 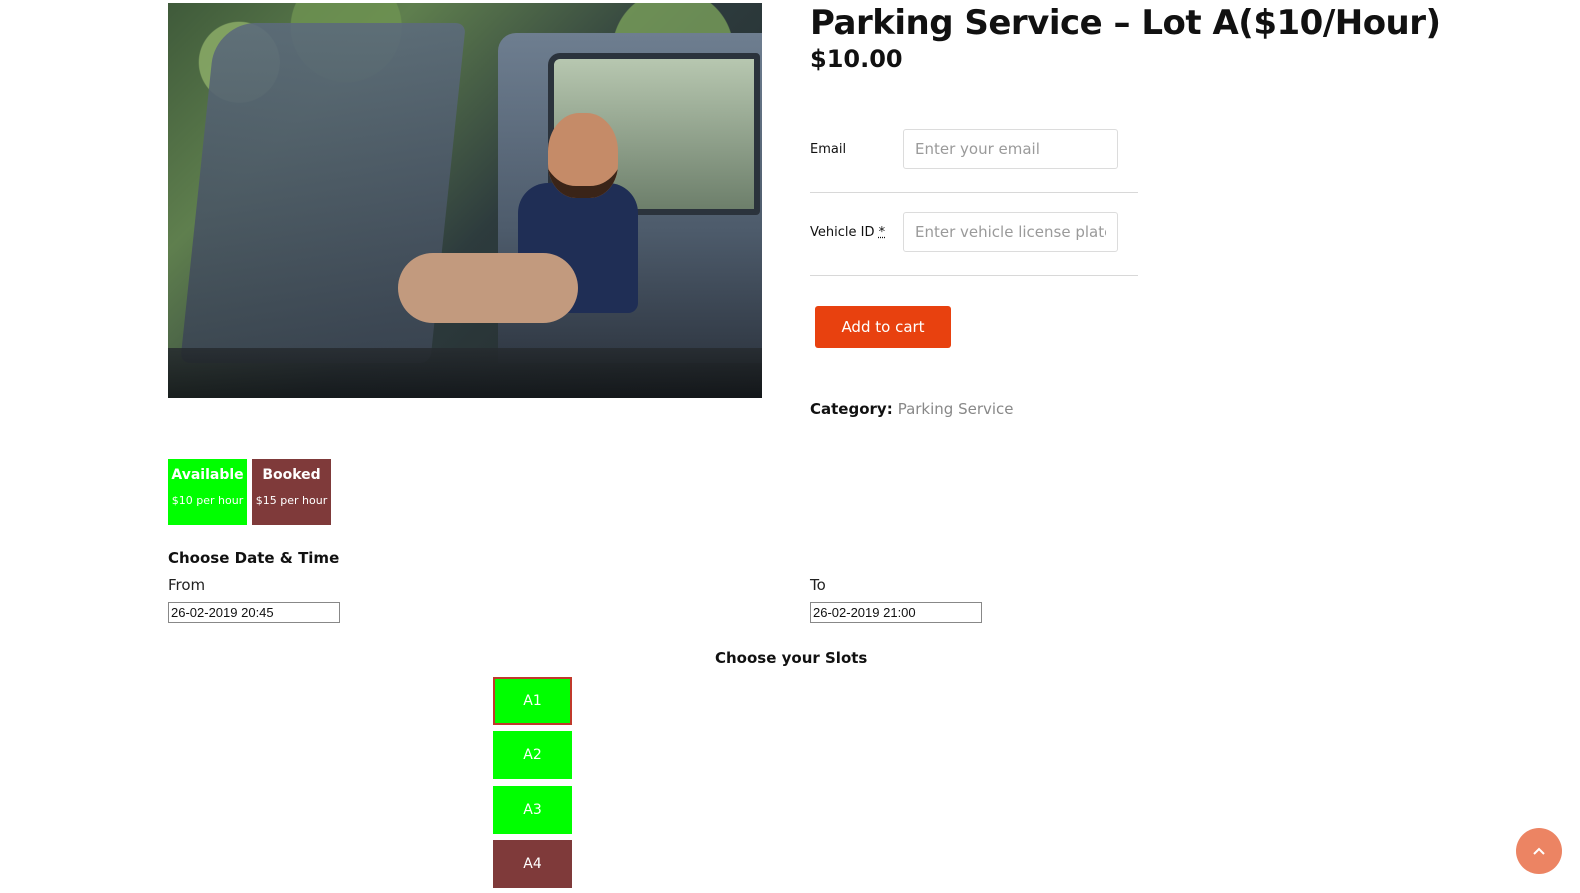 I want to click on to-label: To, so click(x=818, y=585).